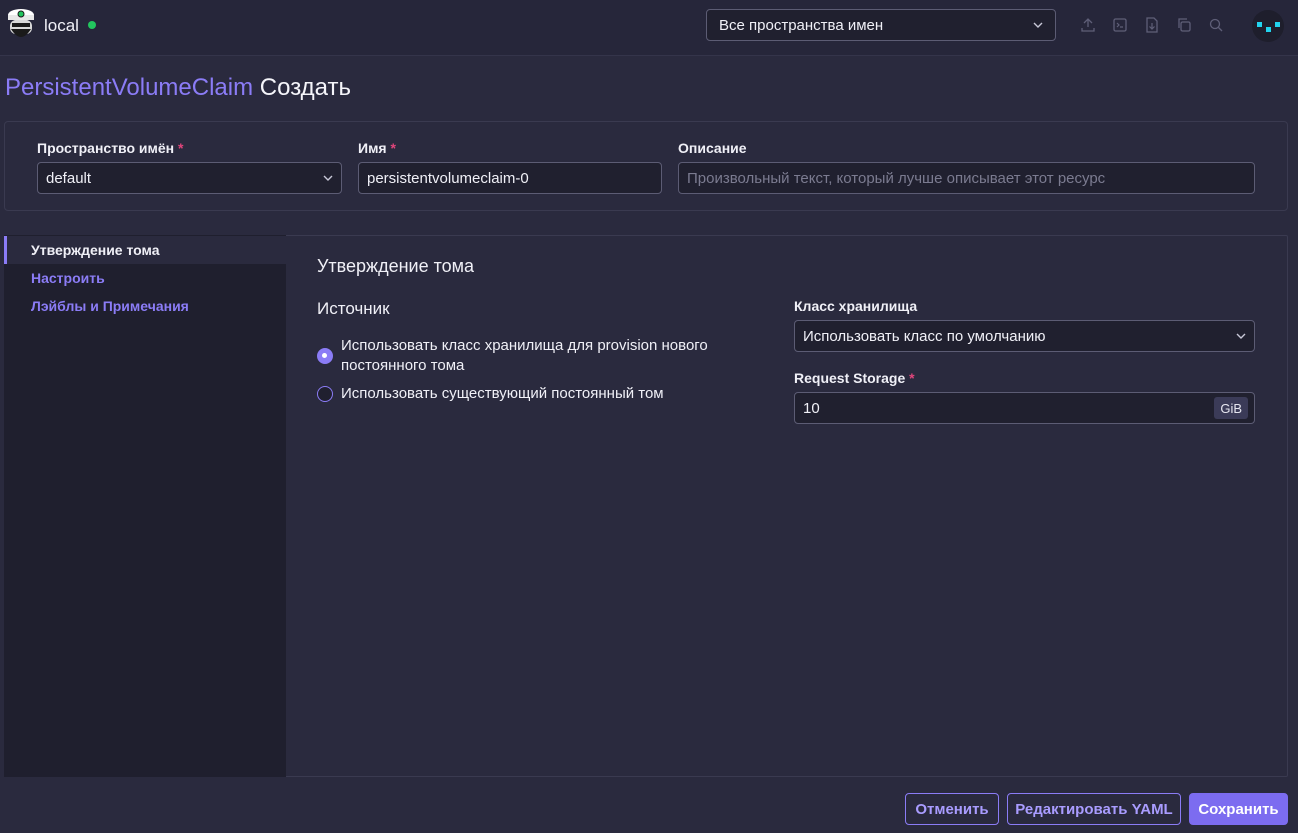 The width and height of the screenshot is (1298, 833). Describe the element at coordinates (952, 809) in the screenshot. I see `cancel-button: Отменить` at that location.